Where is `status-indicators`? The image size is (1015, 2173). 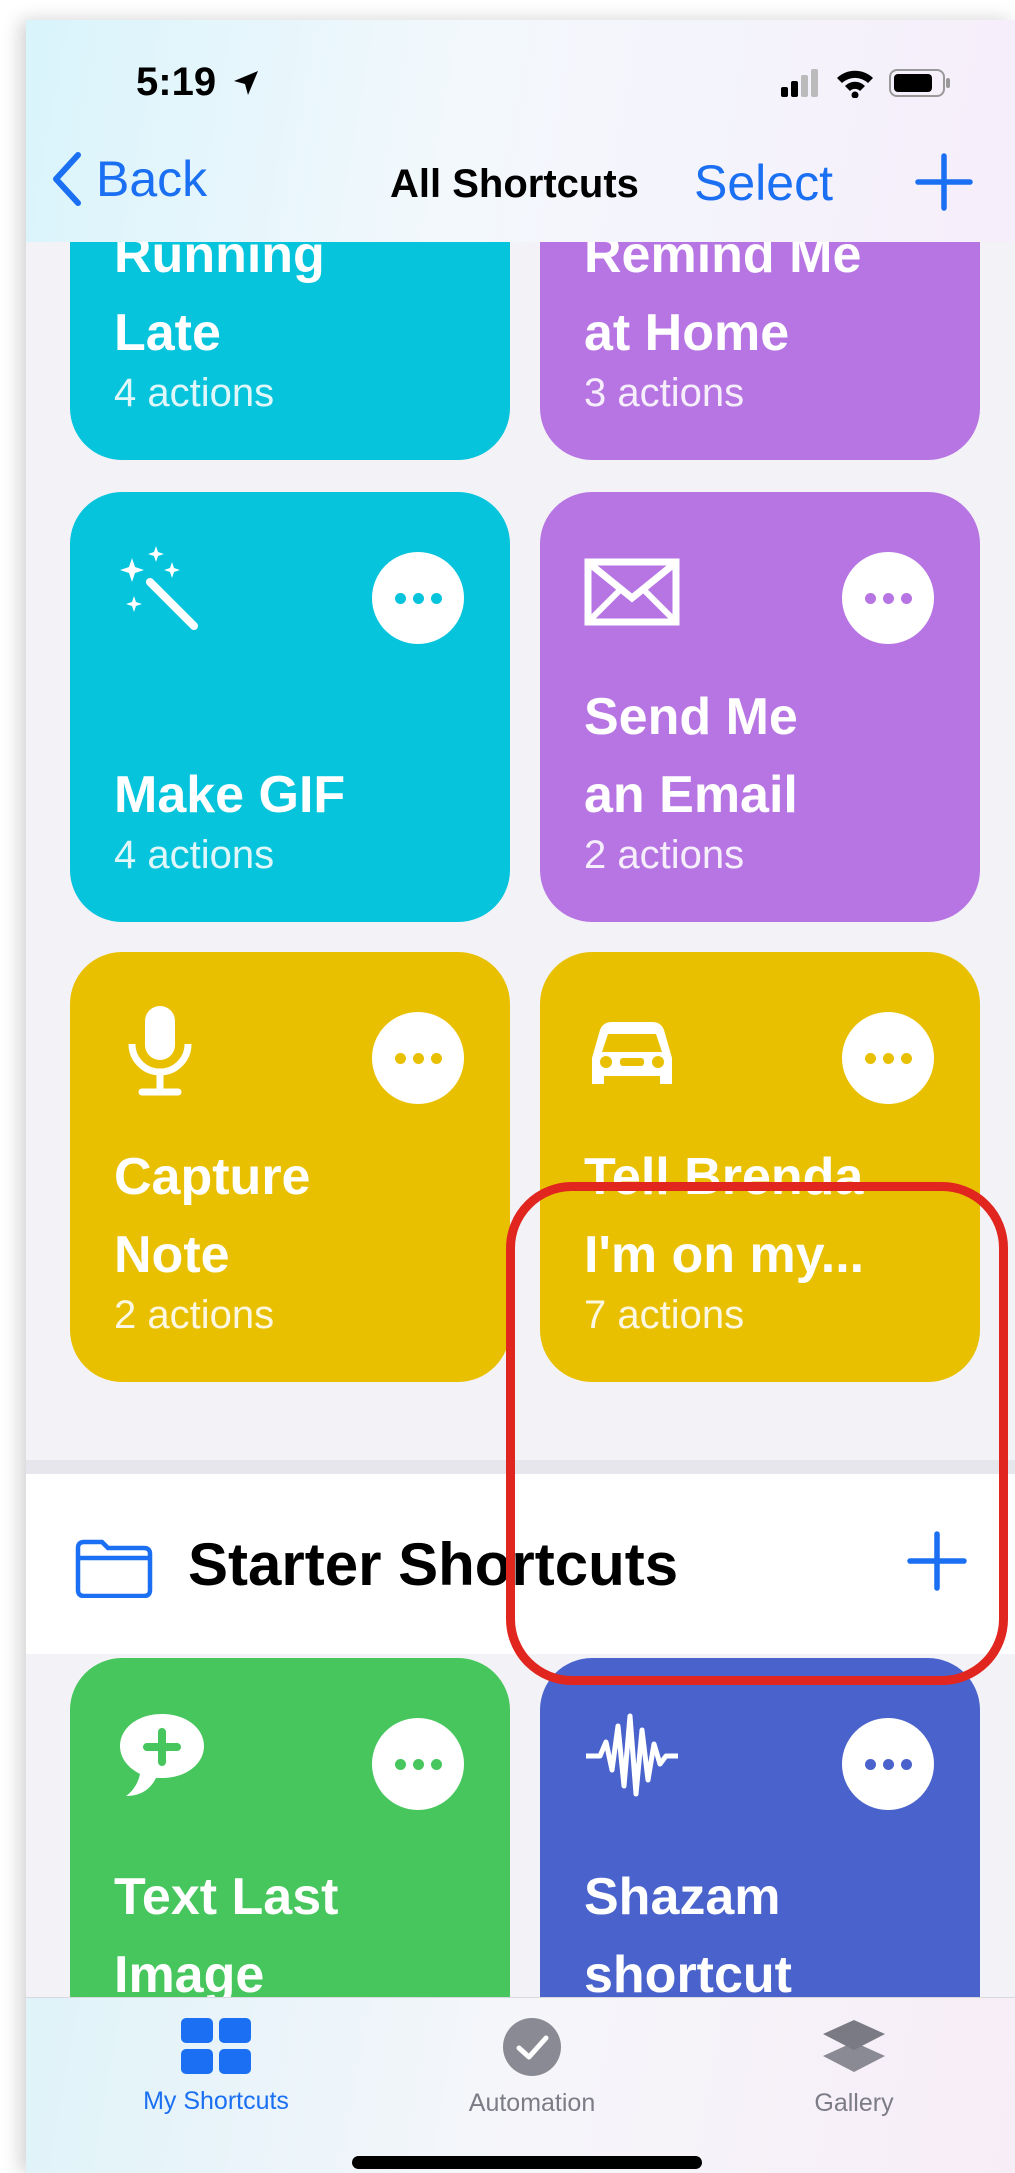 status-indicators is located at coordinates (866, 83).